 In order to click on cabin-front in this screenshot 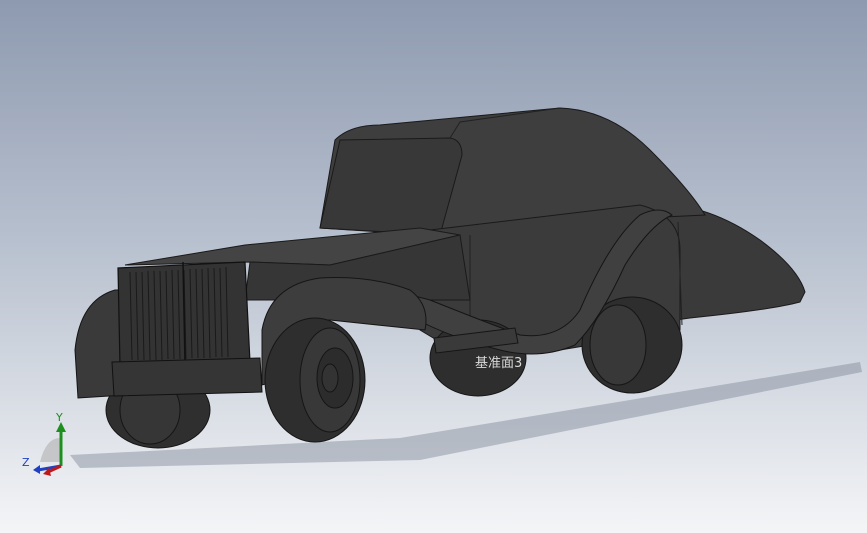, I will do `click(391, 186)`.